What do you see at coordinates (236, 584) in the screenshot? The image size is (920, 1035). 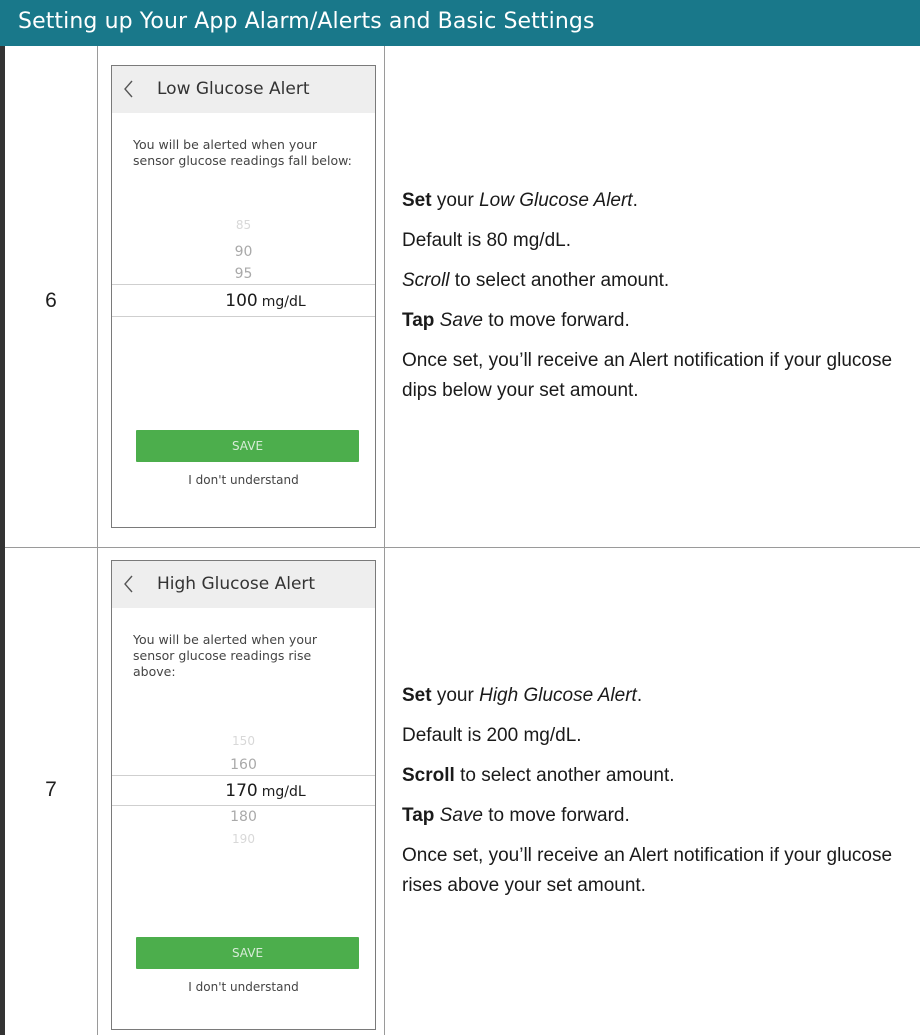 I see `phone-screen-title: High Glucose Alert` at bounding box center [236, 584].